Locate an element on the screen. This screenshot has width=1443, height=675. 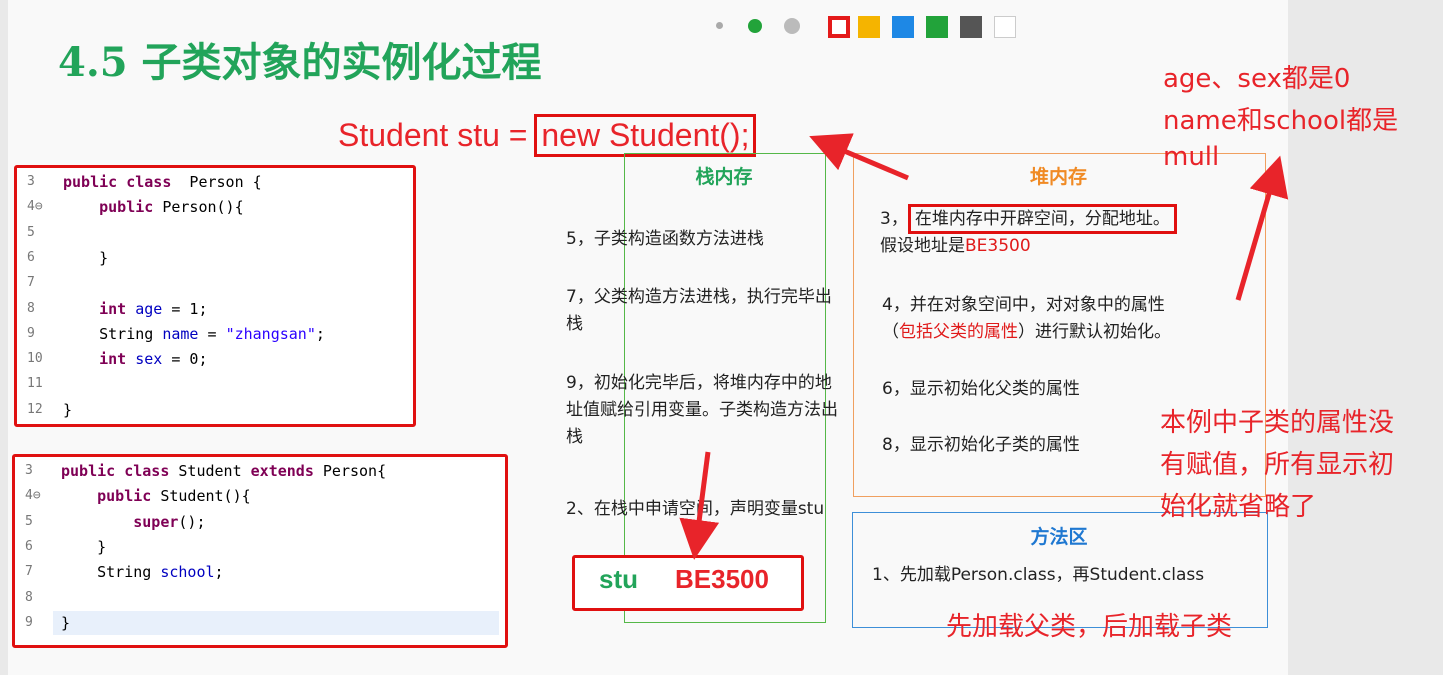
arrow-annotation-to-heap is located at coordinates (1262, 228).